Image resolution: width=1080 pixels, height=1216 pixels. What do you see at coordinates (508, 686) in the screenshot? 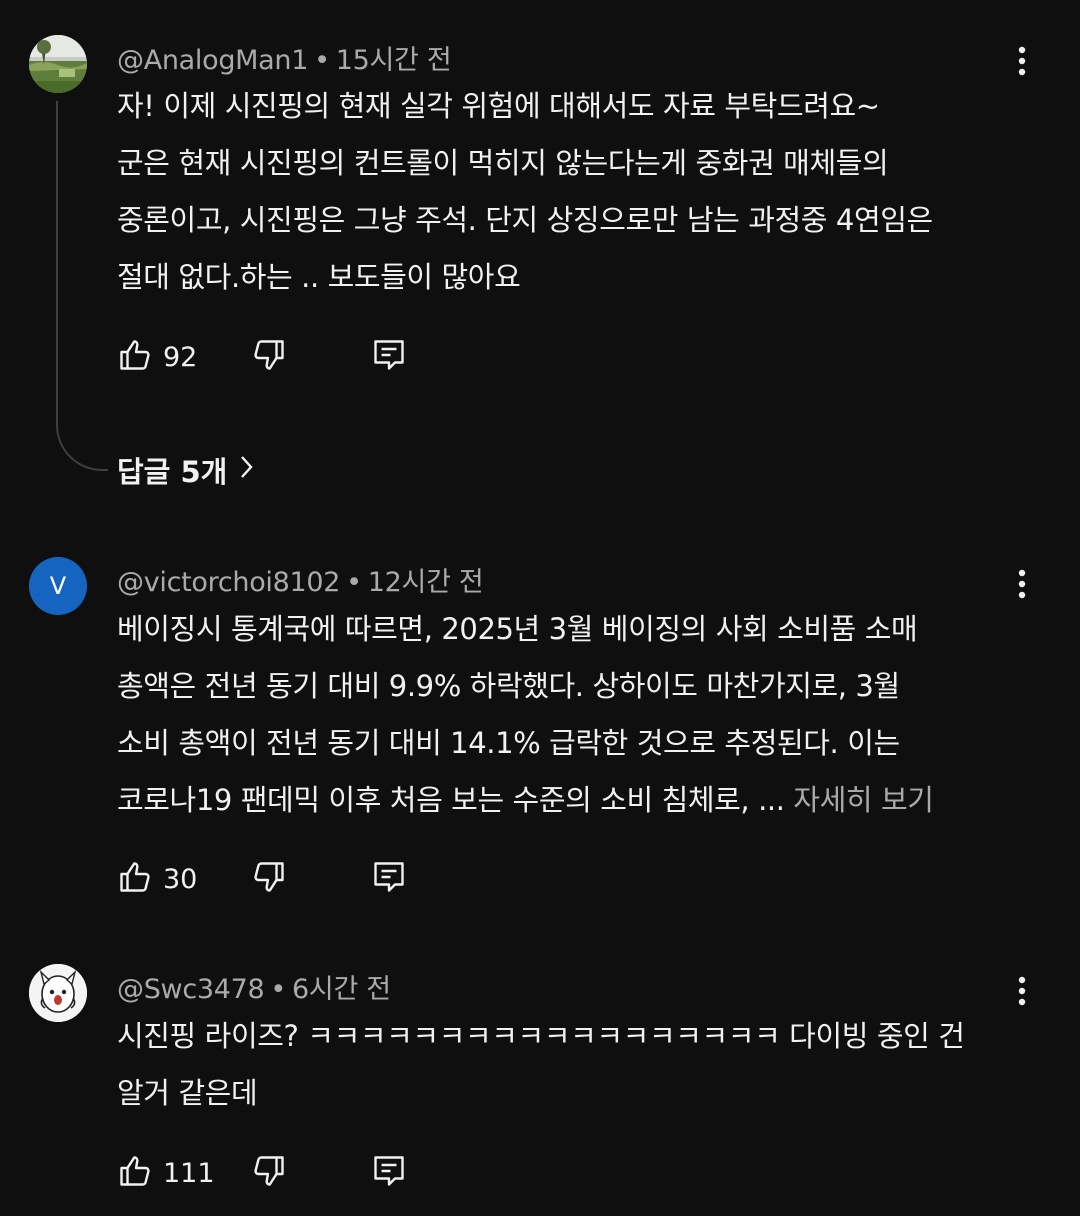
I see `comment-line: 총액은 전년 동기 대비 9.9% 하락했다. 상하이도 마찬가지로, 3월` at bounding box center [508, 686].